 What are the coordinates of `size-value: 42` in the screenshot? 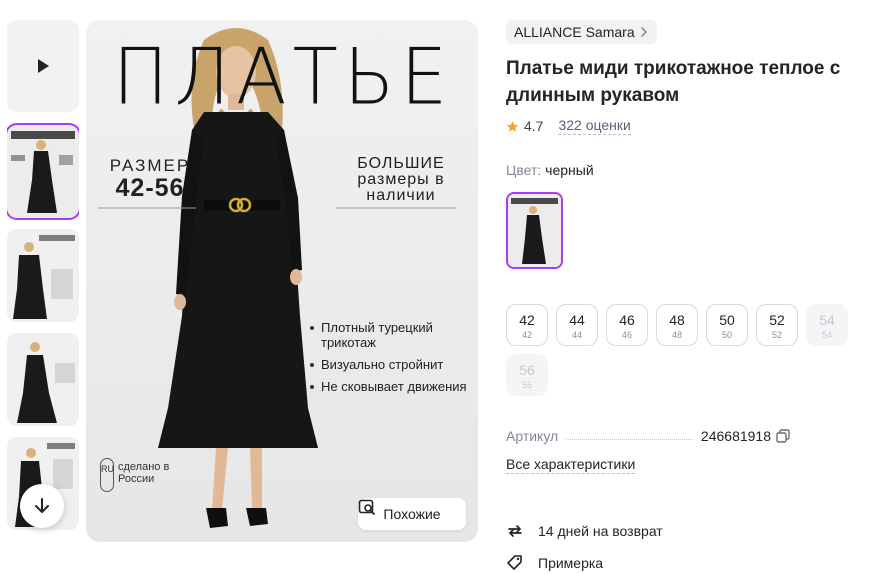 It's located at (527, 320).